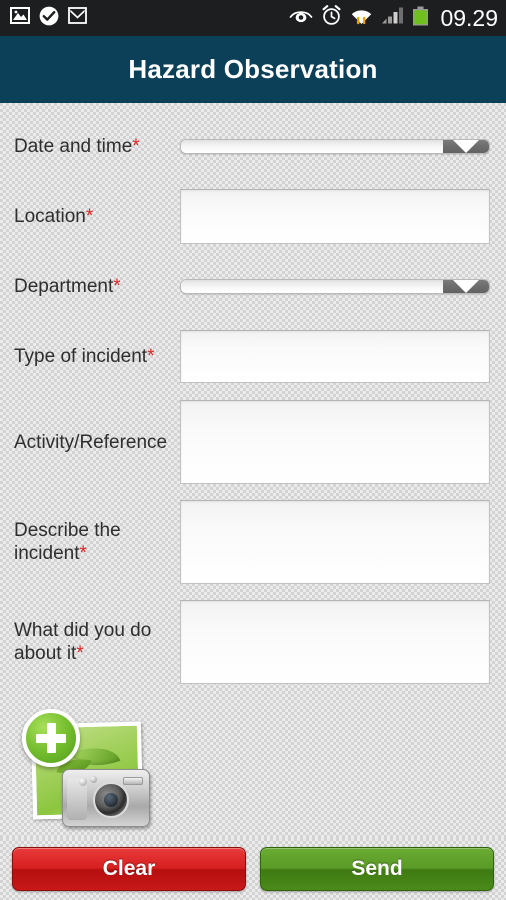  I want to click on clear-button: Clear, so click(129, 869).